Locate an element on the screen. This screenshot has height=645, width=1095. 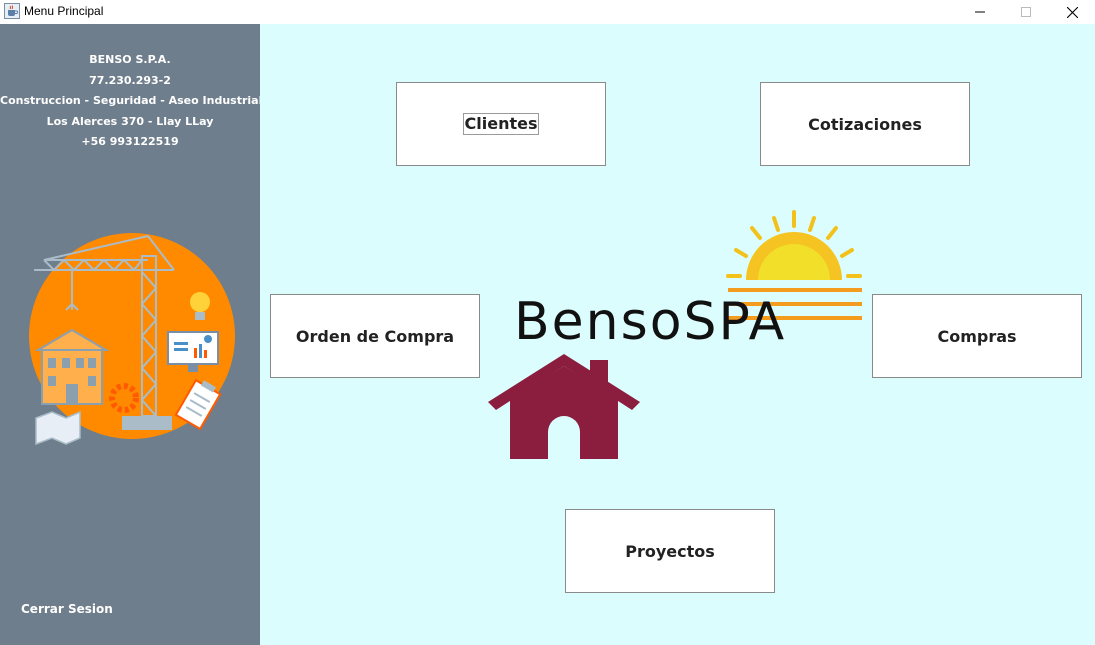
cotizaciones-button: Cotizaciones is located at coordinates (865, 124).